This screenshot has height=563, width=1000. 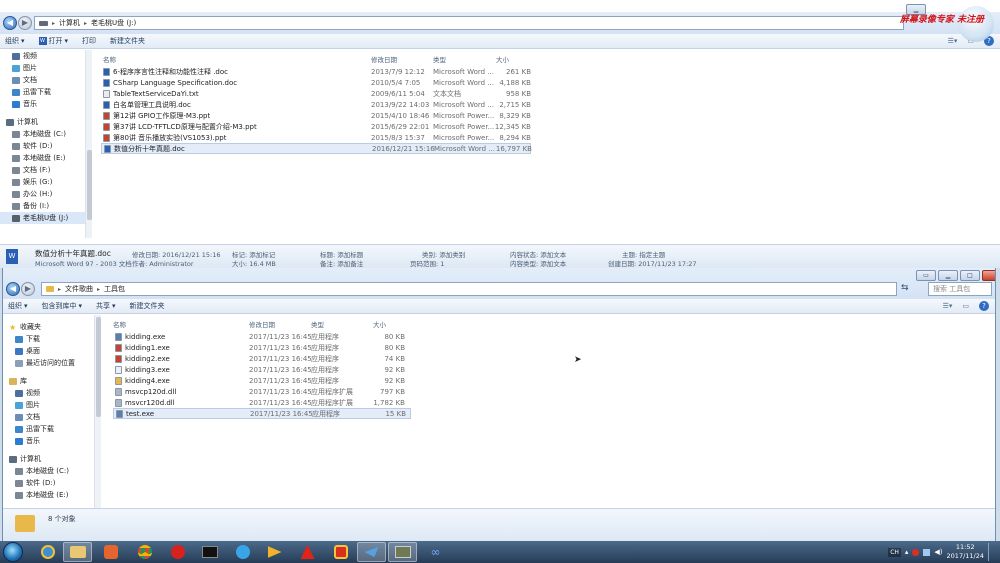 I want to click on file-row: kidding1.exe 2017/11/23 16:45 应用程序 80 KB, so click(x=262, y=347).